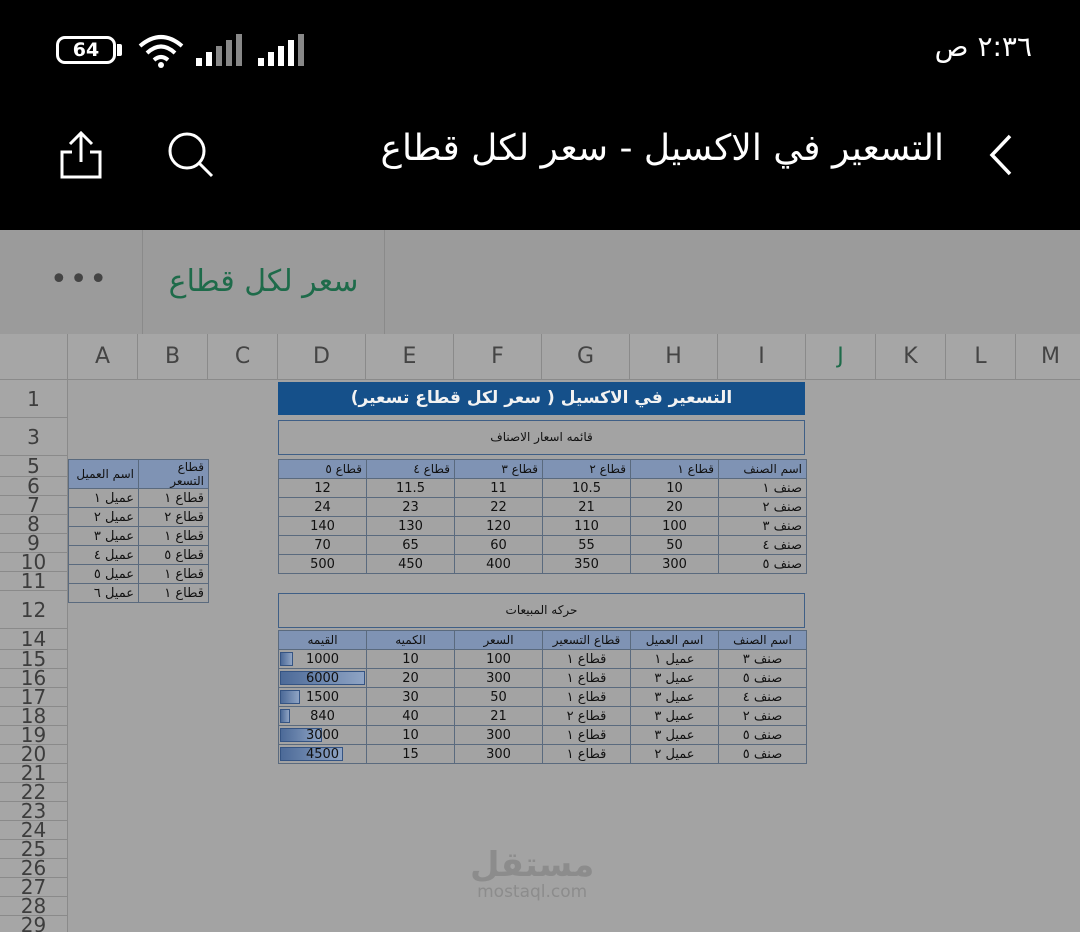 The height and width of the screenshot is (932, 1080). Describe the element at coordinates (34, 399) in the screenshot. I see `row-header-1: 1` at that location.